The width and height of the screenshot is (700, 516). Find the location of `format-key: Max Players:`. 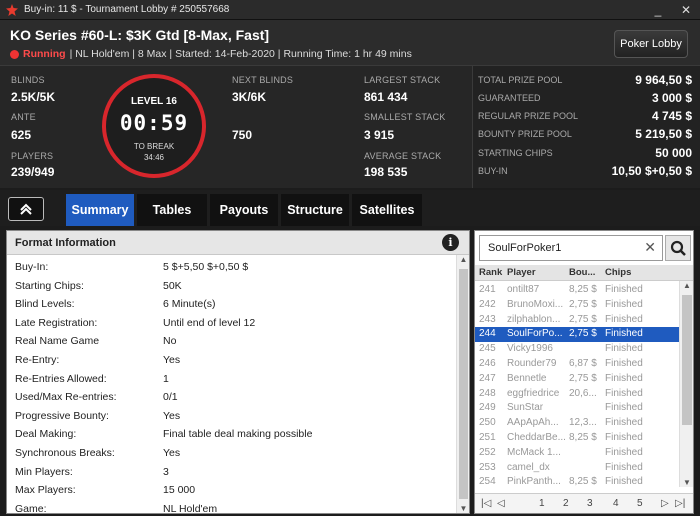

format-key: Max Players: is located at coordinates (45, 490).